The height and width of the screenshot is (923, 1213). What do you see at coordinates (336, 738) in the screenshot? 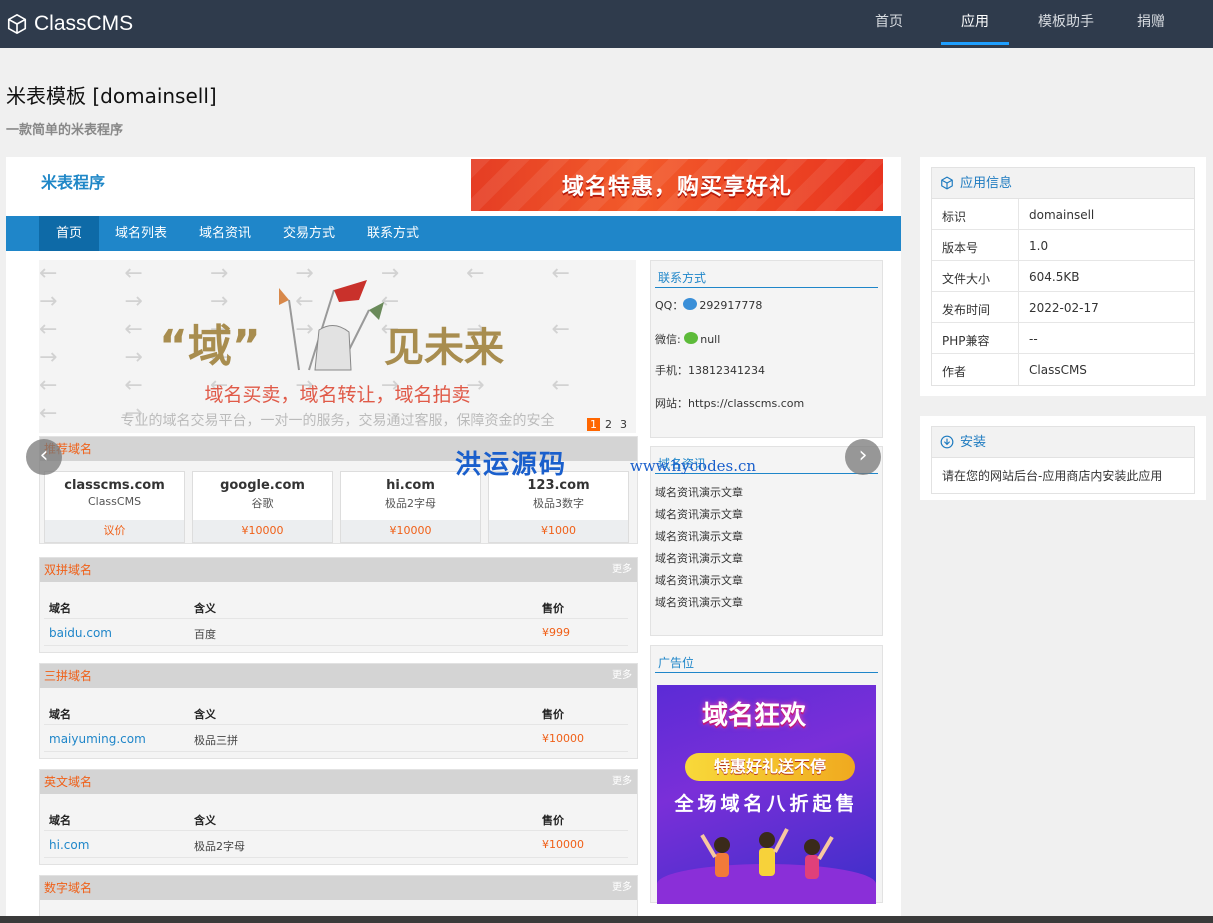
I see `table-row: maiyuming.com 极品三拼 ¥10000` at bounding box center [336, 738].